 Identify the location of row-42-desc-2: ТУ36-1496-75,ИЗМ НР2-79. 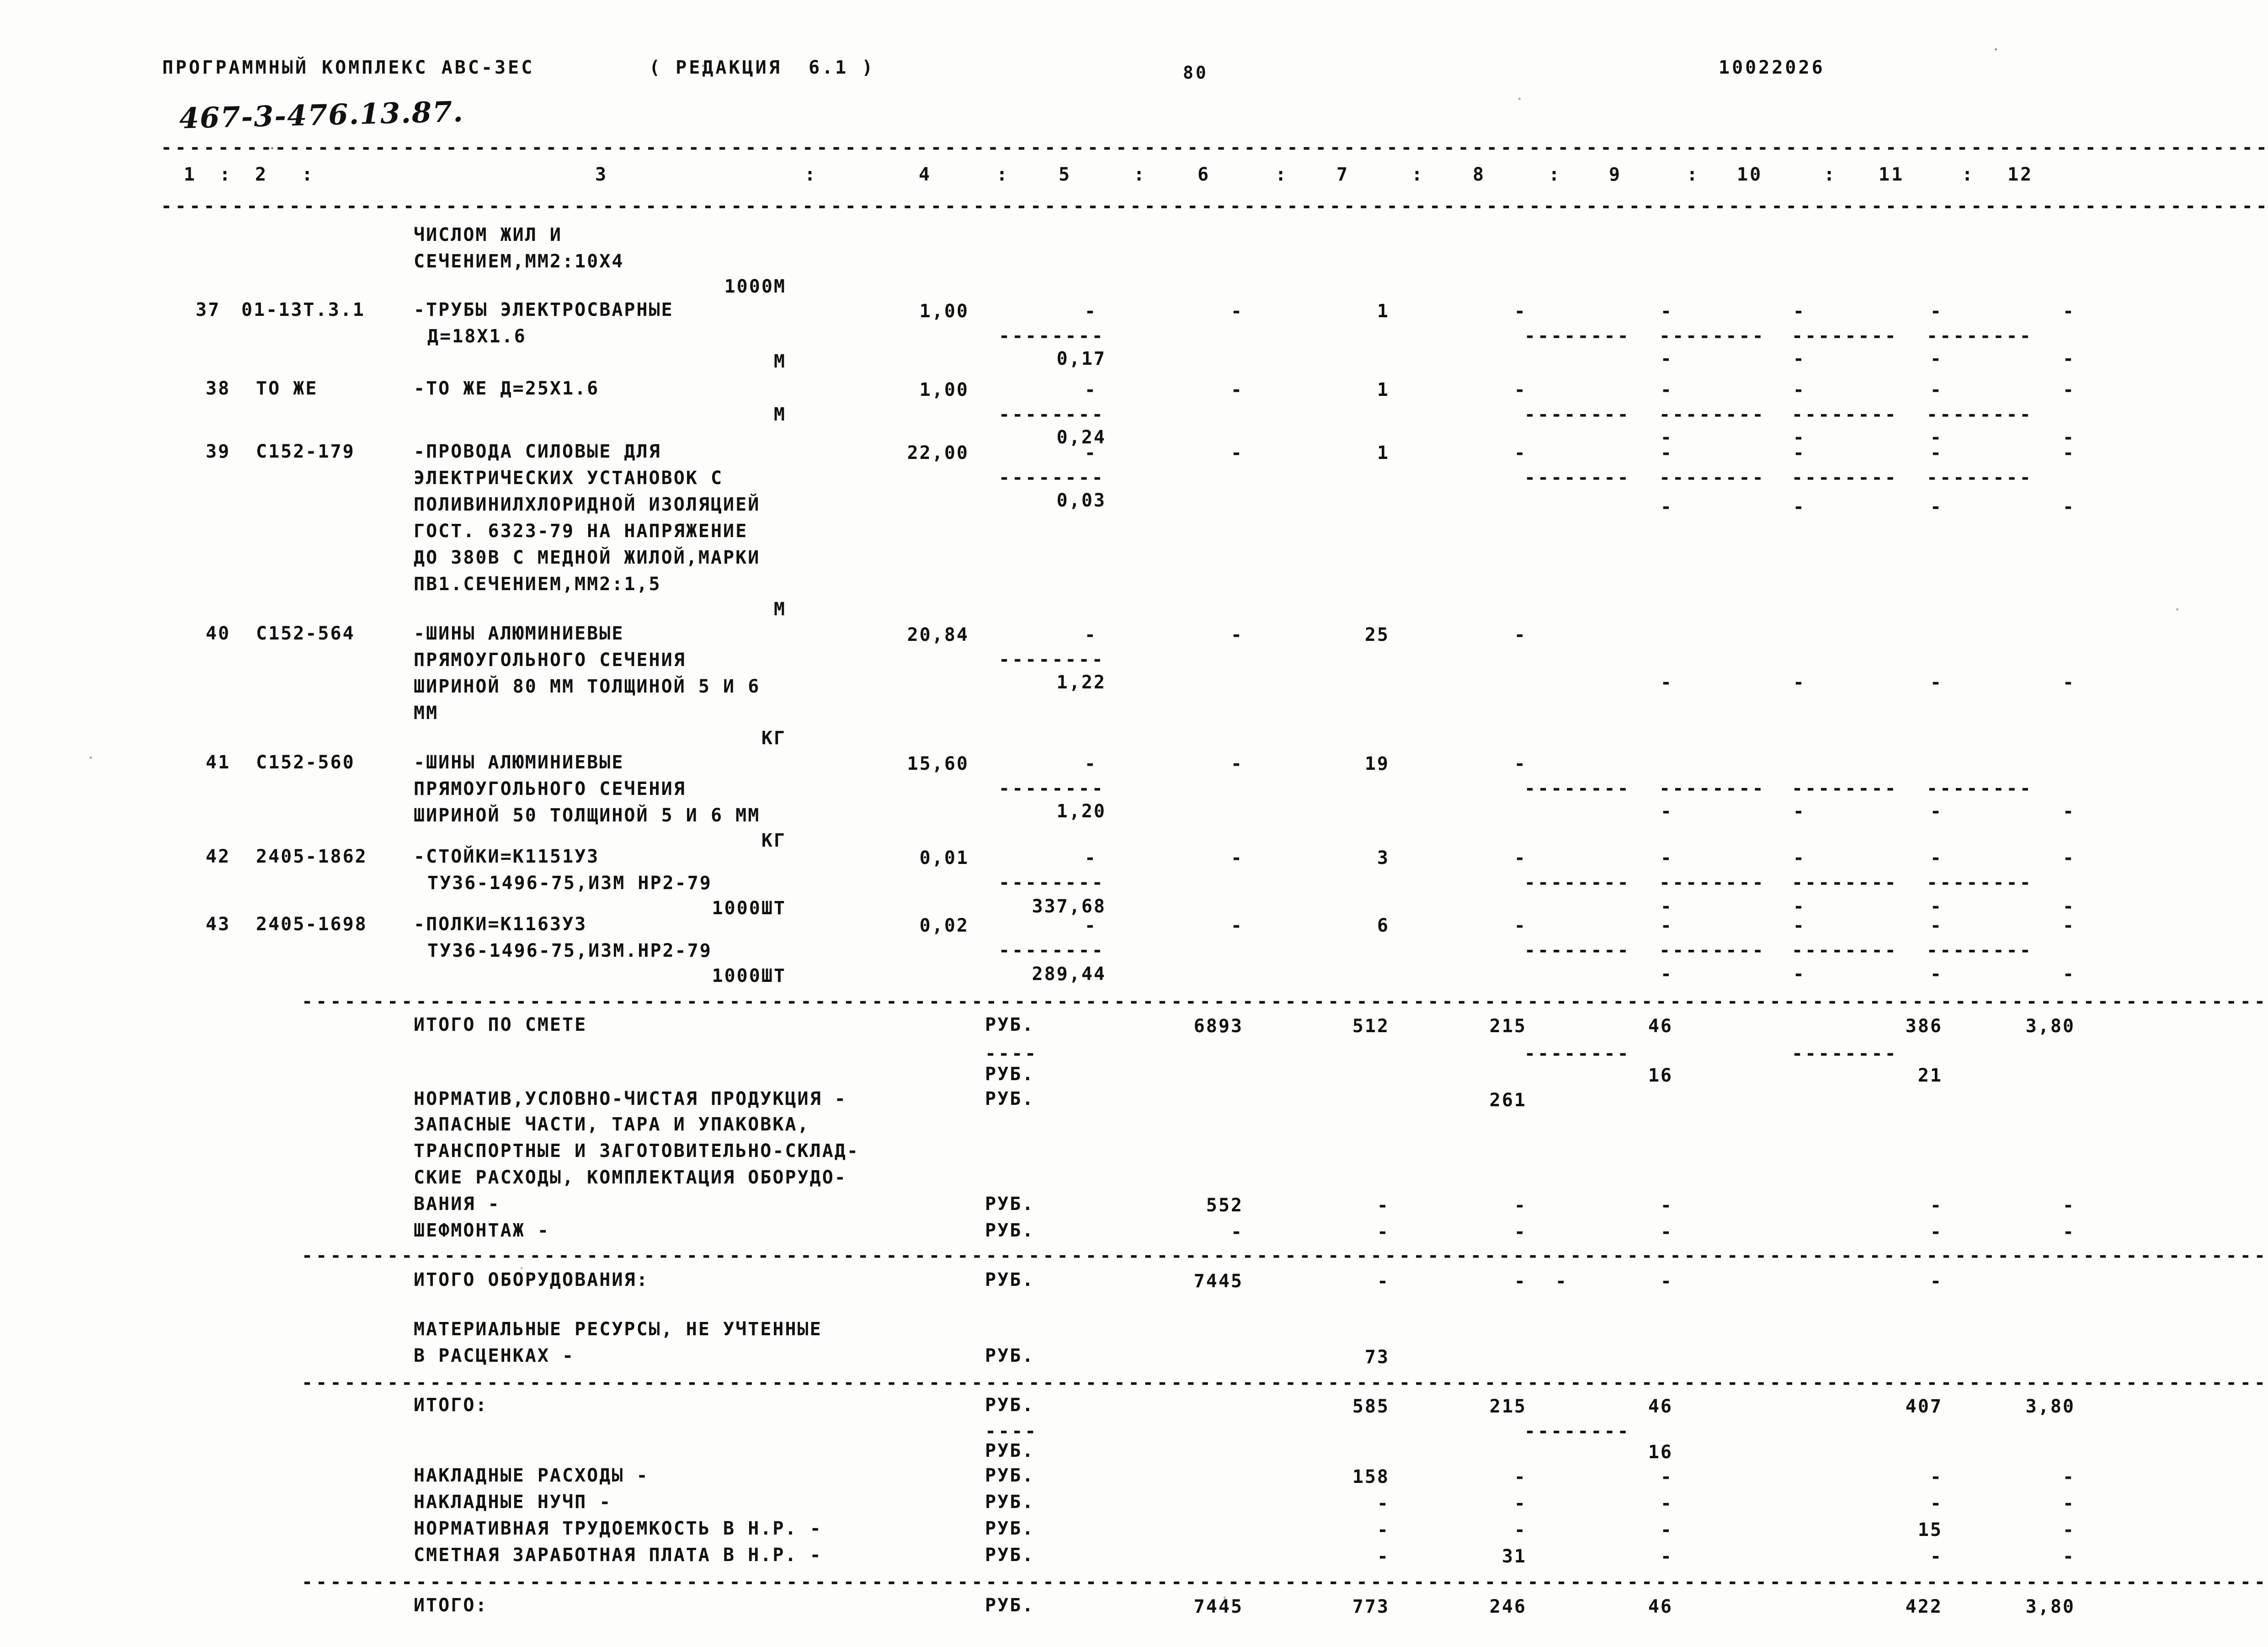
(569, 883).